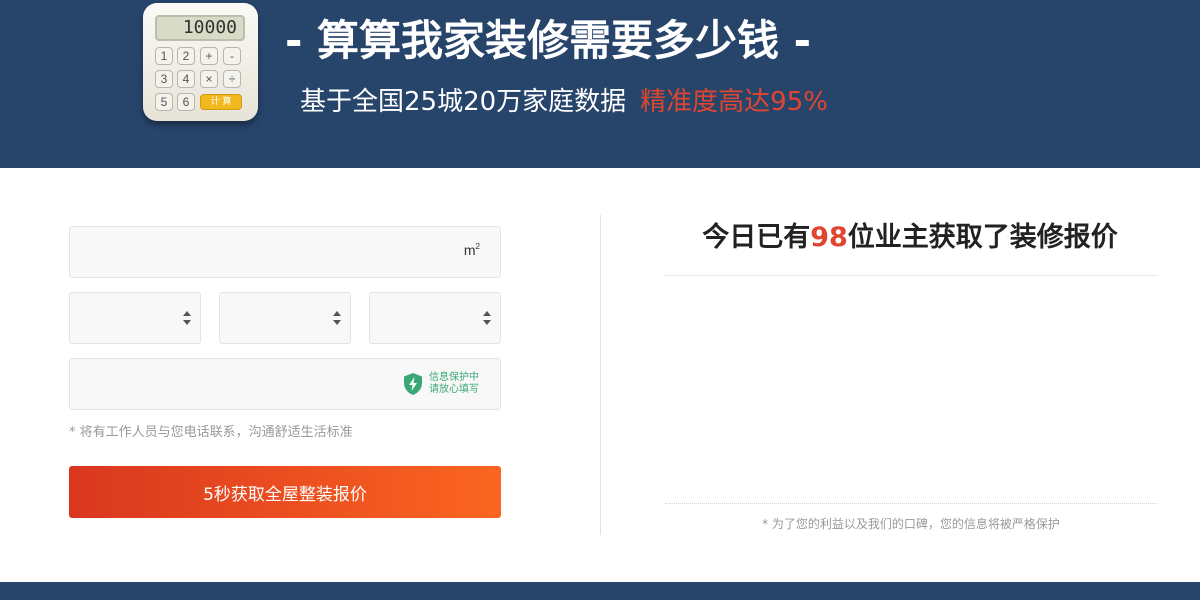 This screenshot has width=1200, height=600. I want to click on subtitle-accent: 精准度高达95%, so click(734, 102).